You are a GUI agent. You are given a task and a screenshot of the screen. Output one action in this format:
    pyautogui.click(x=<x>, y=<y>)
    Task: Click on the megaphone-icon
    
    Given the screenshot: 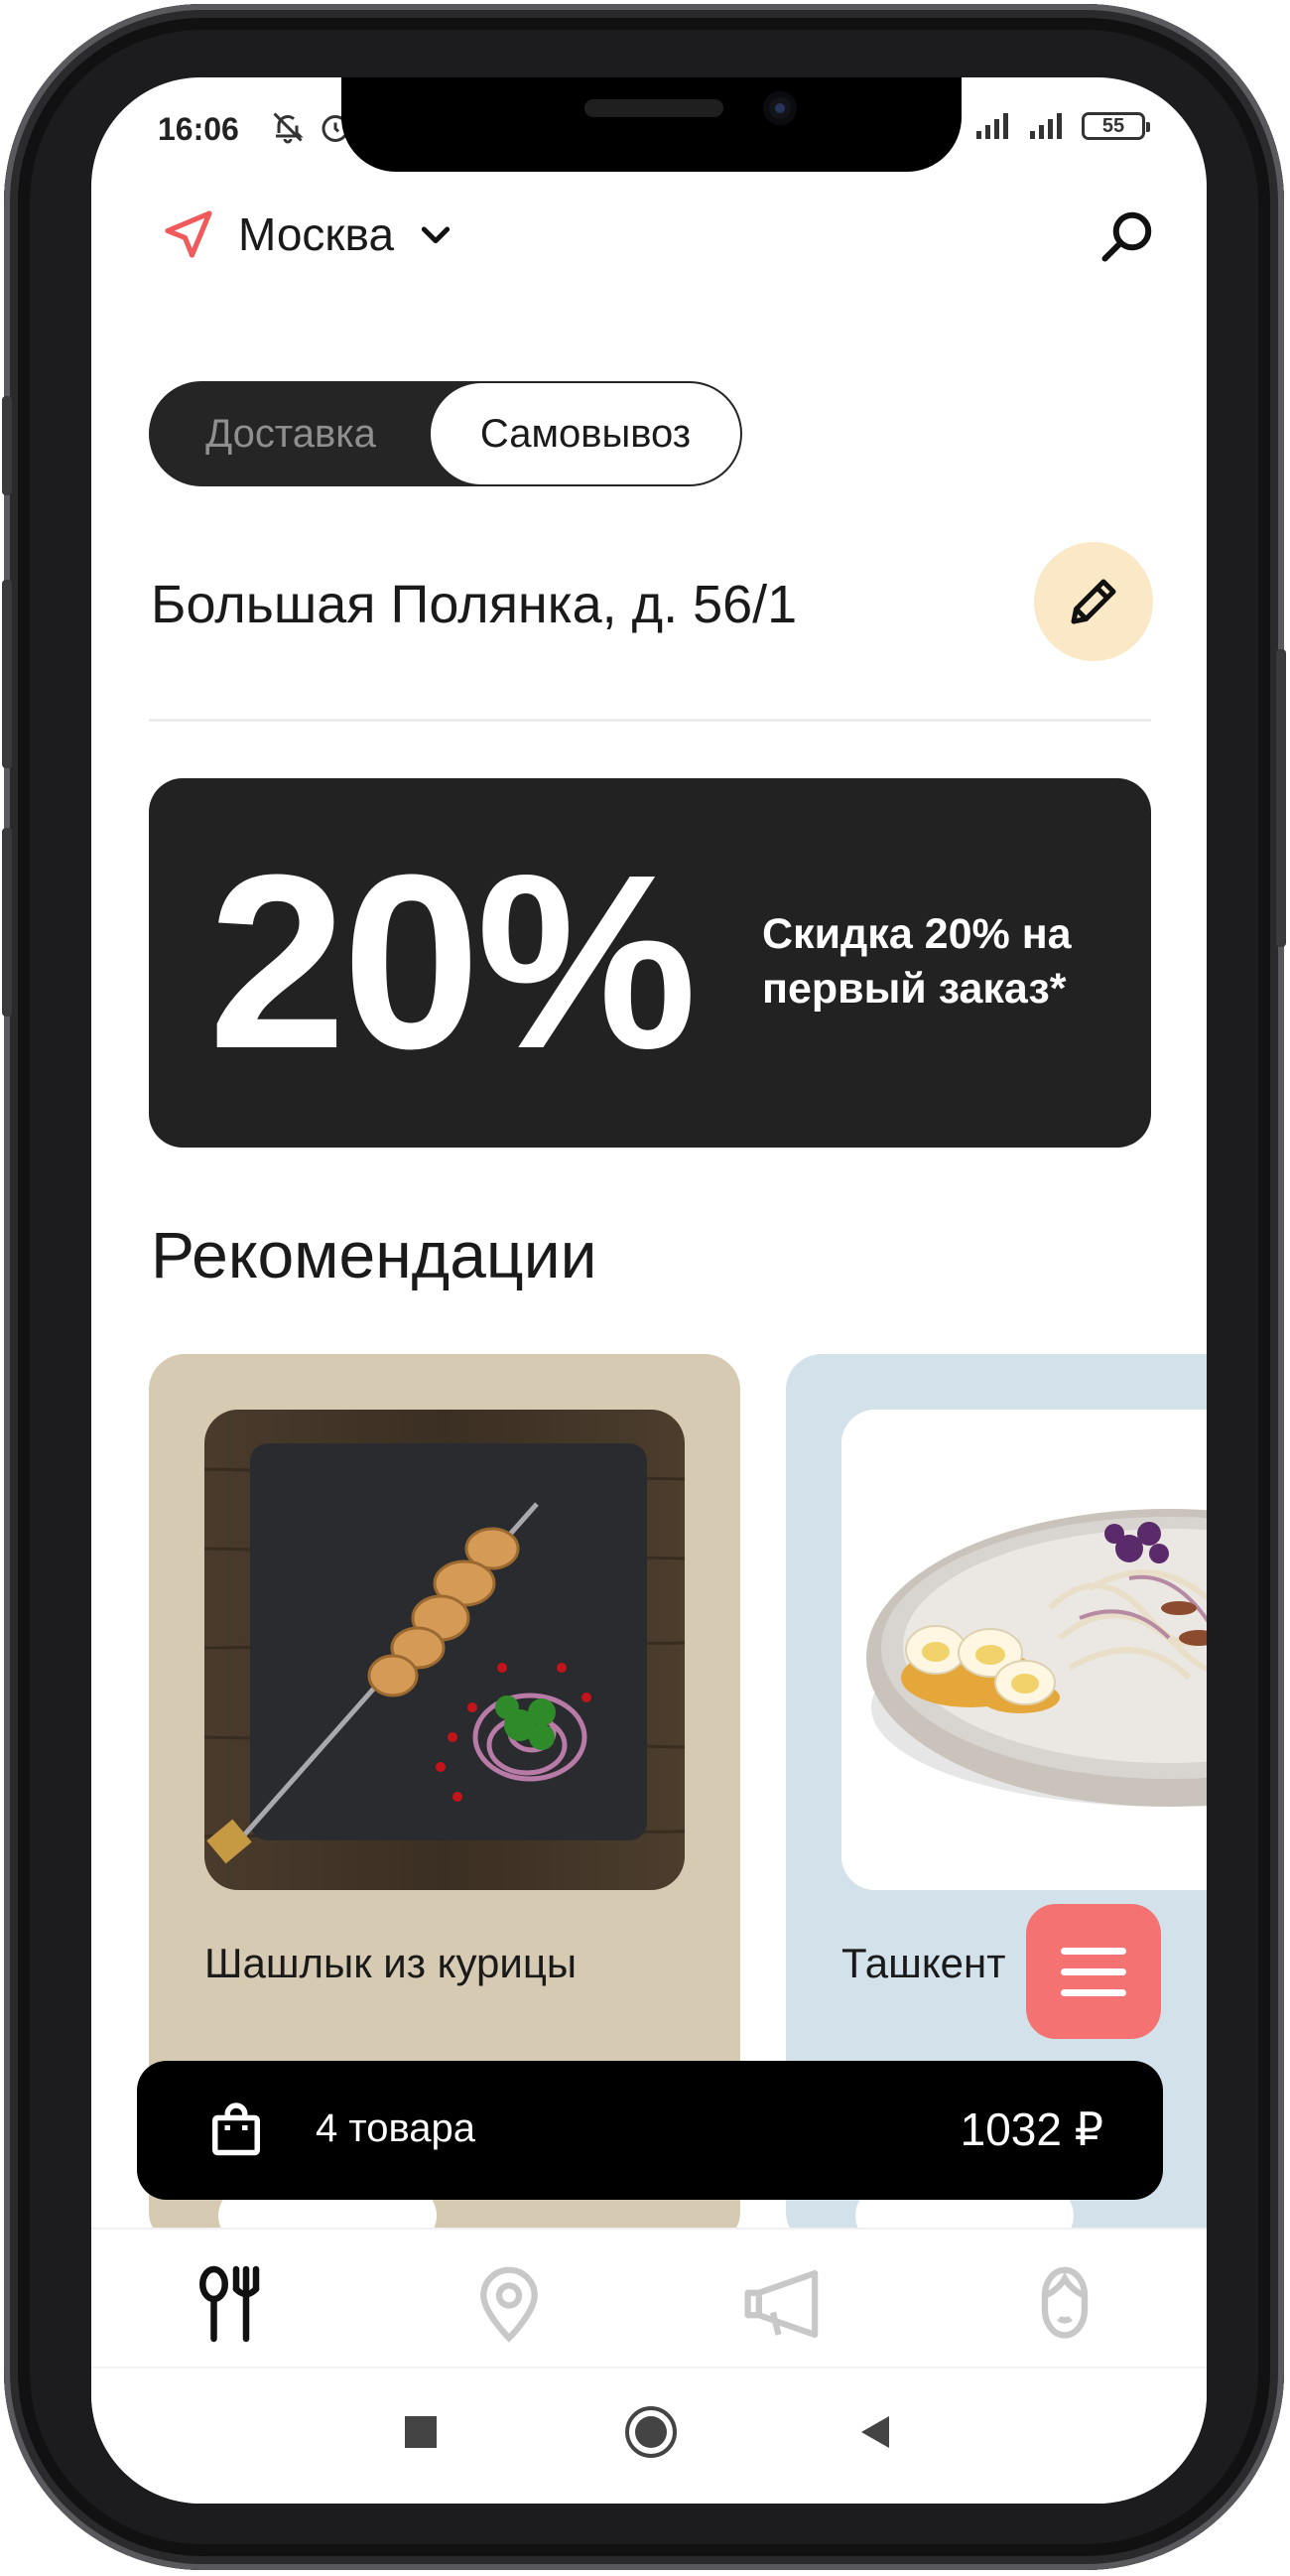 What is the action you would take?
    pyautogui.click(x=781, y=2304)
    